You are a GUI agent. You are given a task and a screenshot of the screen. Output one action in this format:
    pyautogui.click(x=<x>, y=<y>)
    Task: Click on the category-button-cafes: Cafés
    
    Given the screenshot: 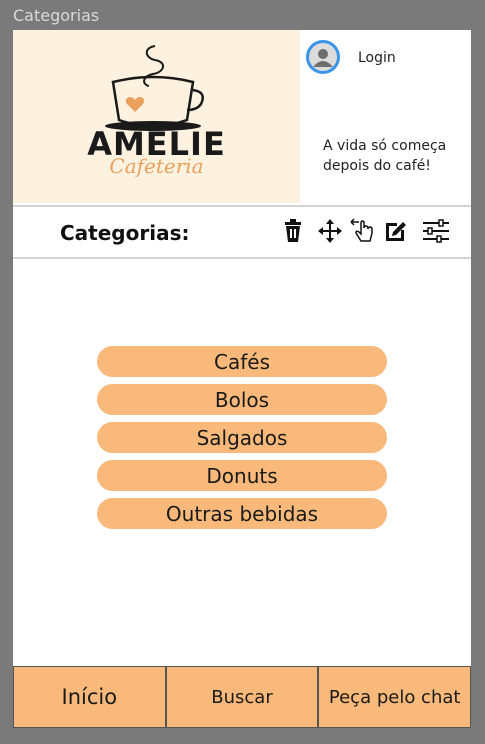 What is the action you would take?
    pyautogui.click(x=242, y=361)
    